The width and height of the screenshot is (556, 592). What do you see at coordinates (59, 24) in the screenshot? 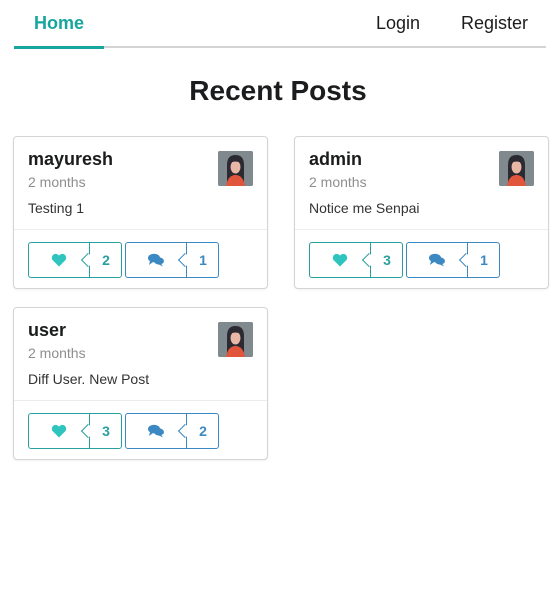
I see `nav-home: Home` at bounding box center [59, 24].